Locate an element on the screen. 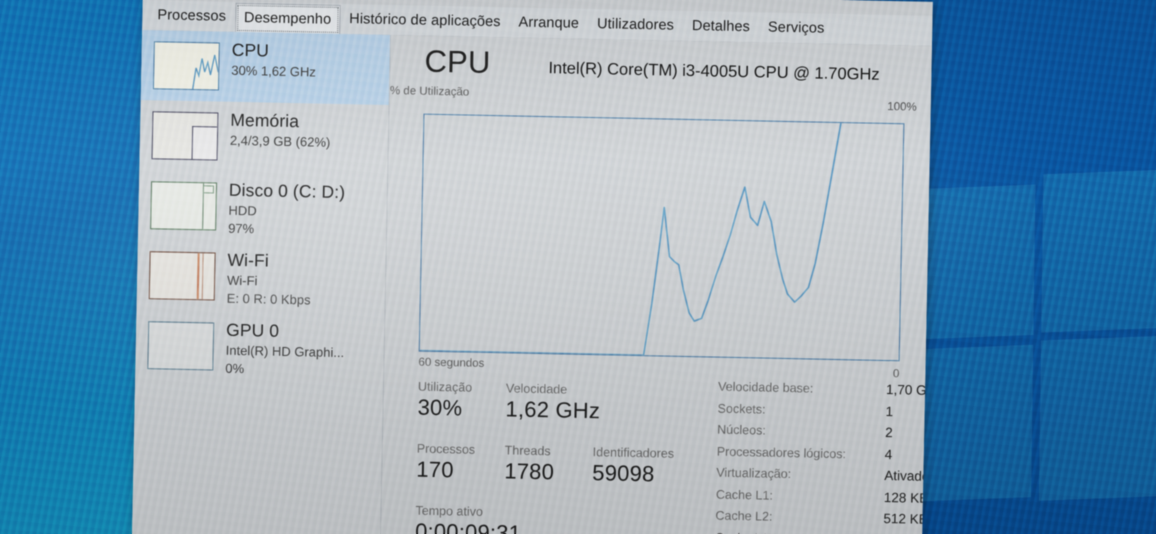  spec-value: 4 is located at coordinates (888, 454).